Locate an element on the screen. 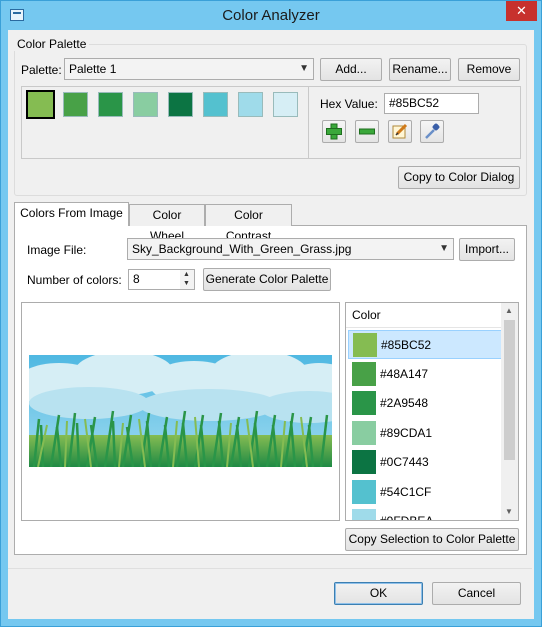  edit-icon is located at coordinates (400, 131).